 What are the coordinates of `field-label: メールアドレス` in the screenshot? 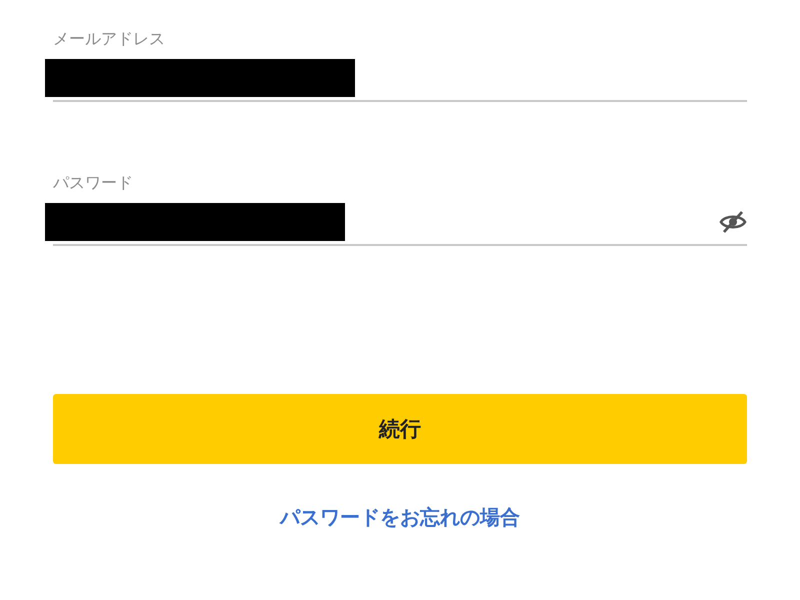 It's located at (109, 39).